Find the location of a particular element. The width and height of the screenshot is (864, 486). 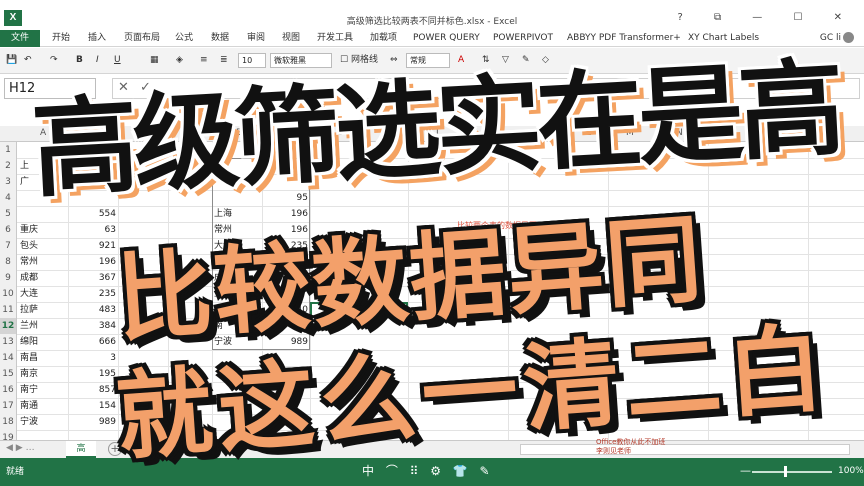

row-header: 11 is located at coordinates (8, 310).